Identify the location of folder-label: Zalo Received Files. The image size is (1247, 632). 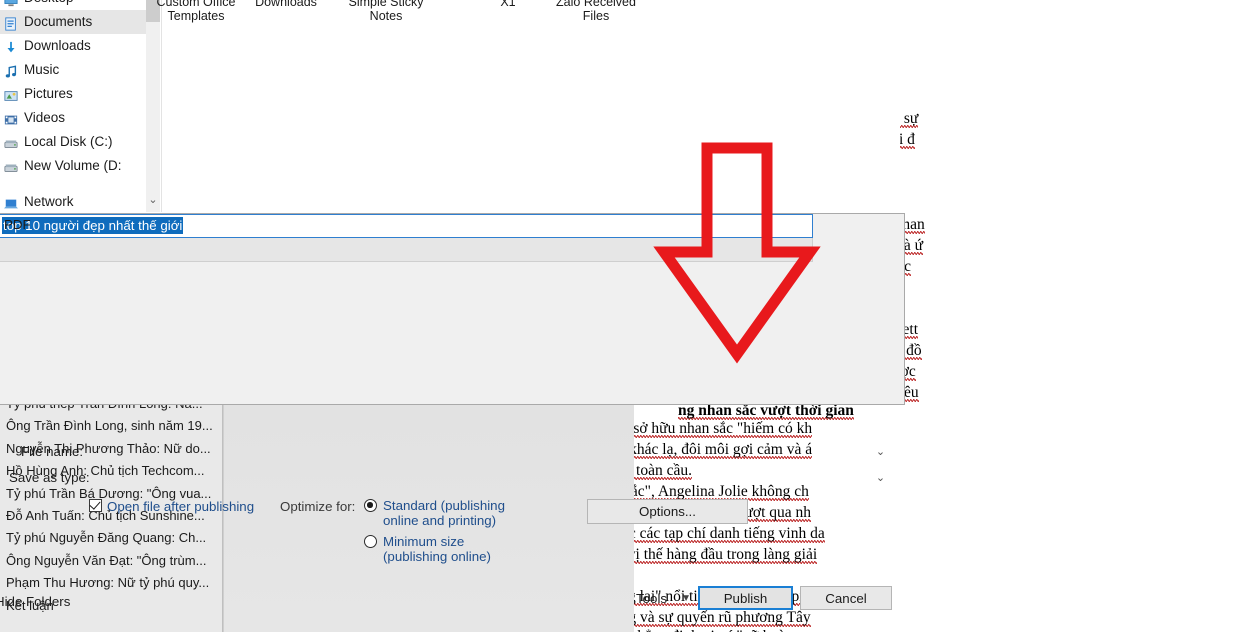
(596, 11).